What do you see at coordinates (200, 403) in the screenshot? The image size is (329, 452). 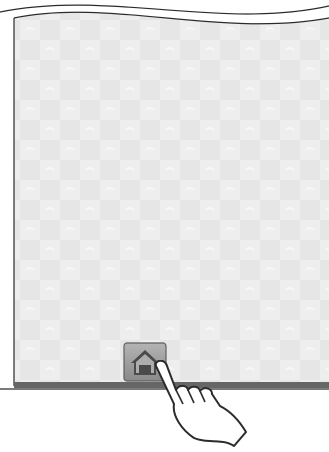 I see `pointing-hand-icon` at bounding box center [200, 403].